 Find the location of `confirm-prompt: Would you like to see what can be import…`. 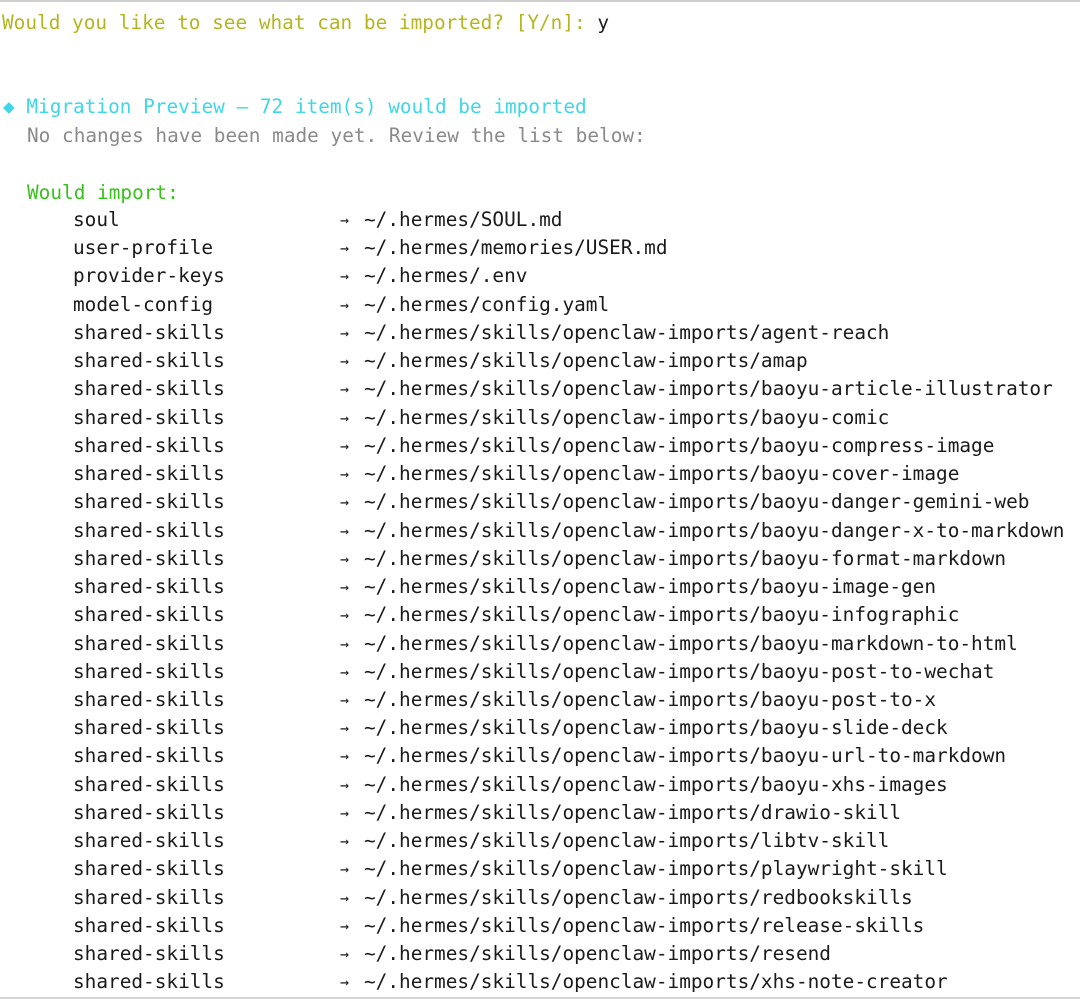

confirm-prompt: Would you like to see what can be import… is located at coordinates (305, 23).